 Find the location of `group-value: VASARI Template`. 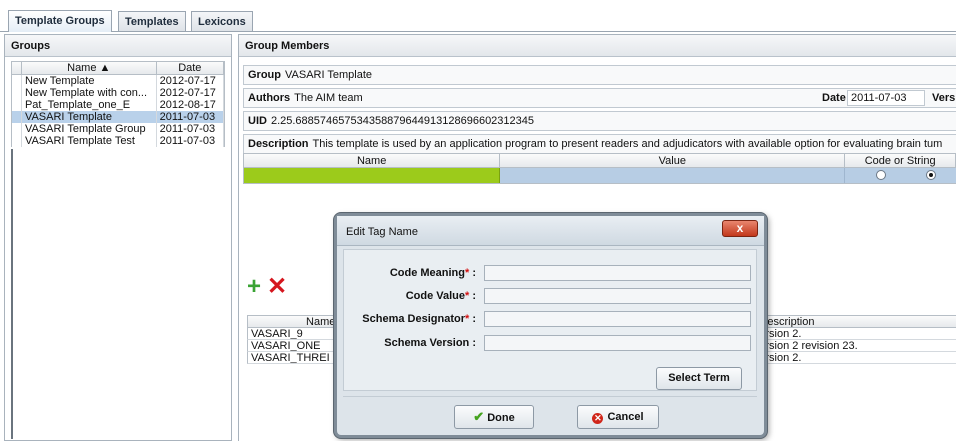

group-value: VASARI Template is located at coordinates (328, 75).